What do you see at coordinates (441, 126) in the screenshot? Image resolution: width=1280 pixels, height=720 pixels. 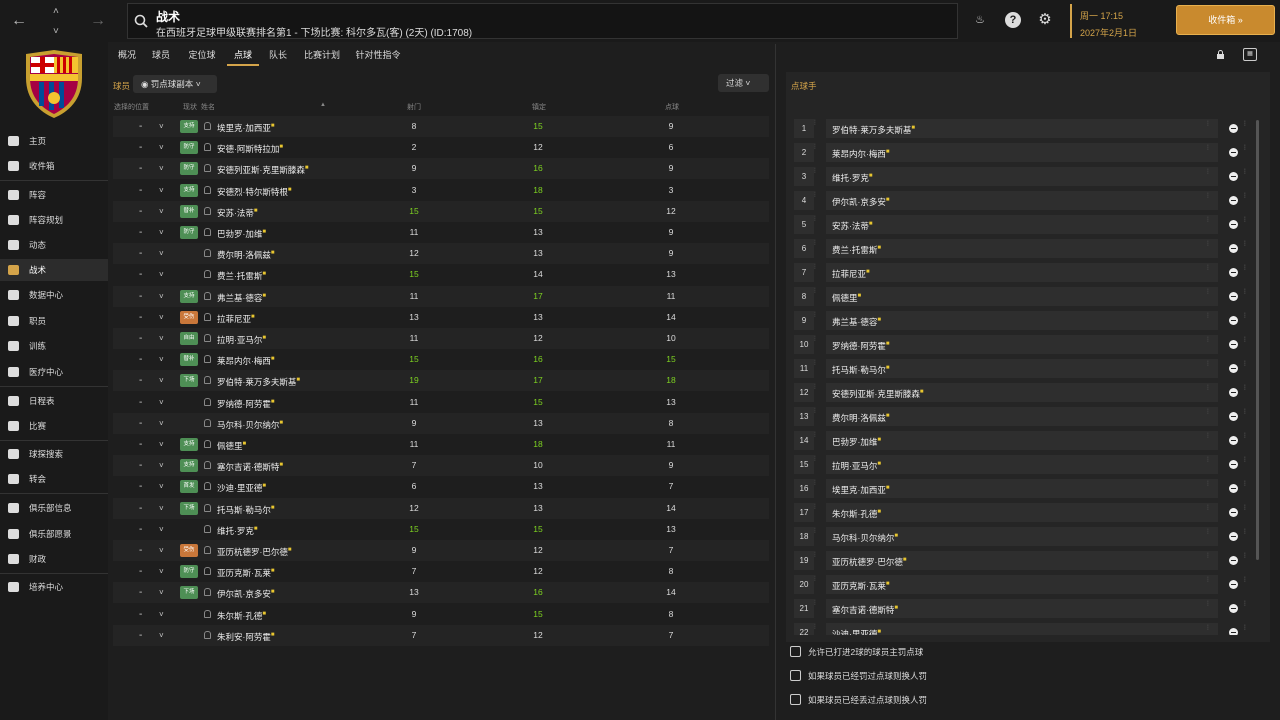 I see `table-row: - ˅ 支持 埃里克·加西亚■ 8 15 9` at bounding box center [441, 126].